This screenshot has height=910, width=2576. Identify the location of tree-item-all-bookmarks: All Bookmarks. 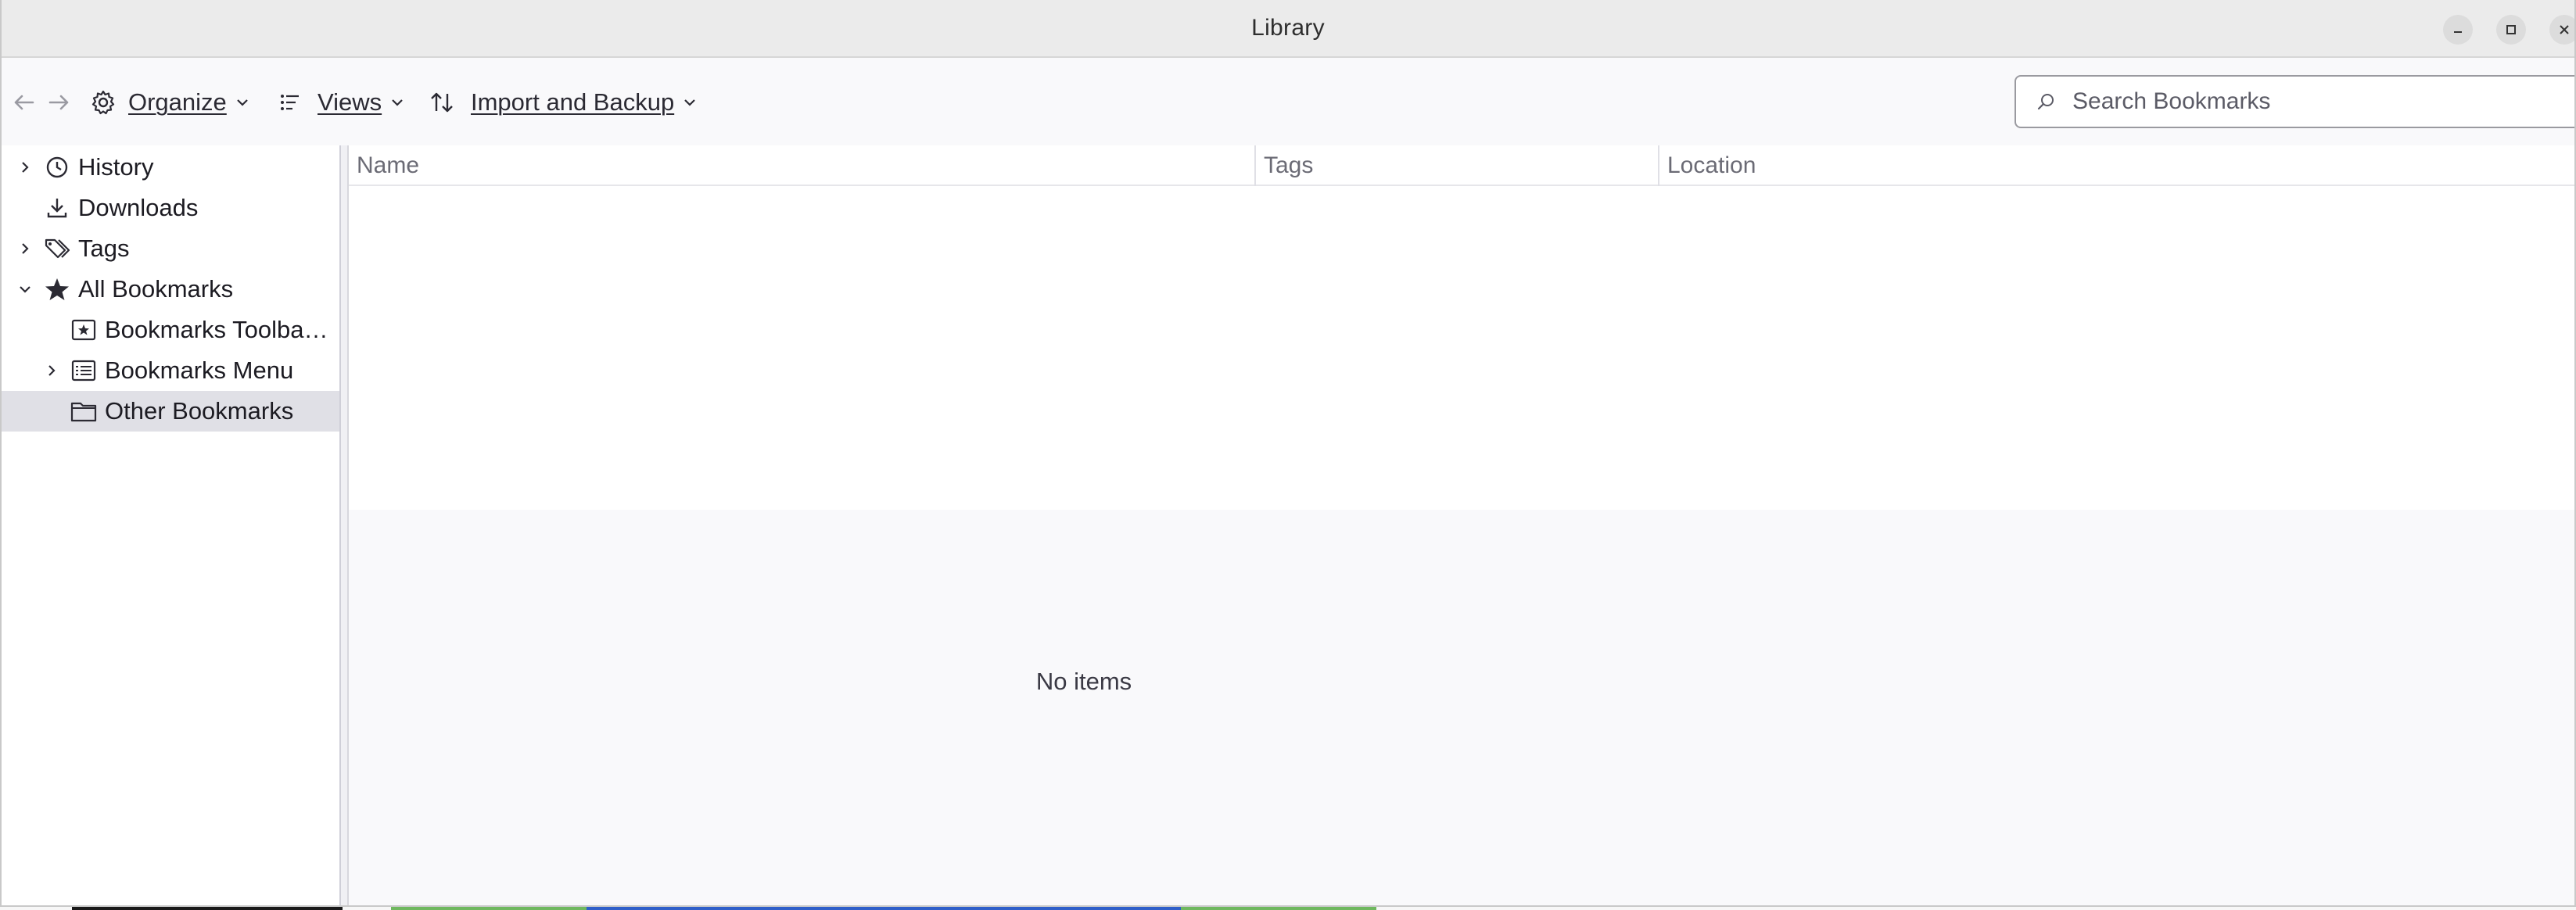
(170, 289).